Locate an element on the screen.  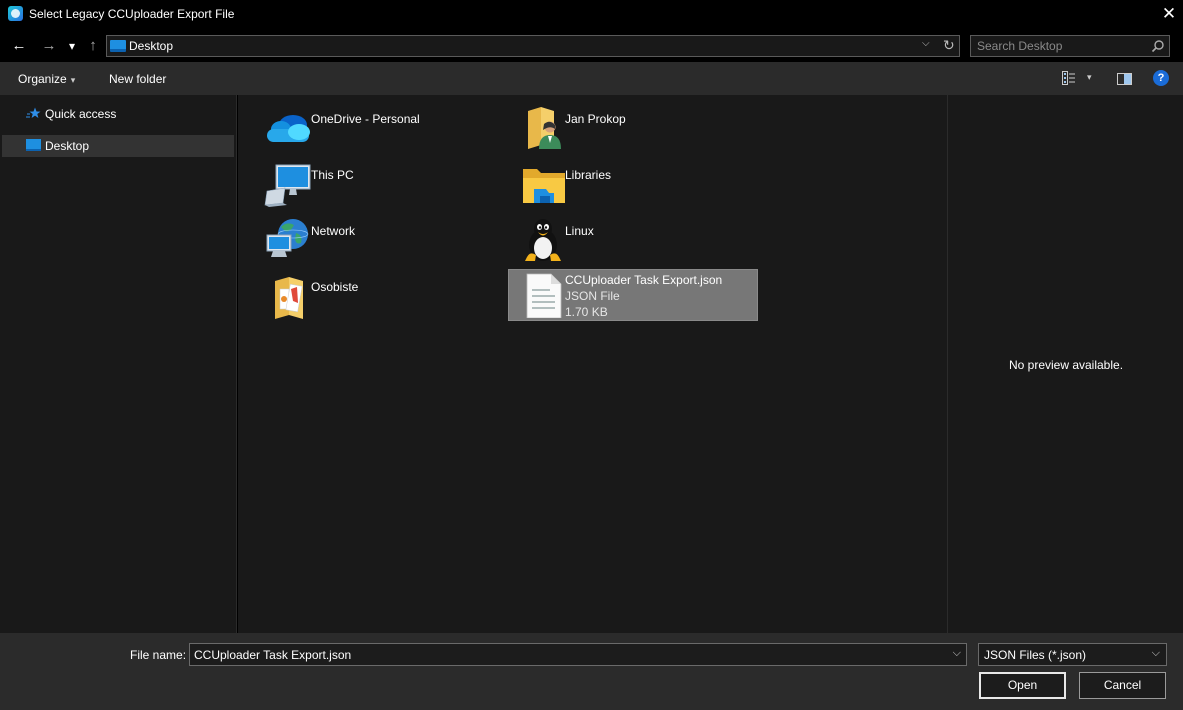
json-file-icon is located at coordinates (544, 295).